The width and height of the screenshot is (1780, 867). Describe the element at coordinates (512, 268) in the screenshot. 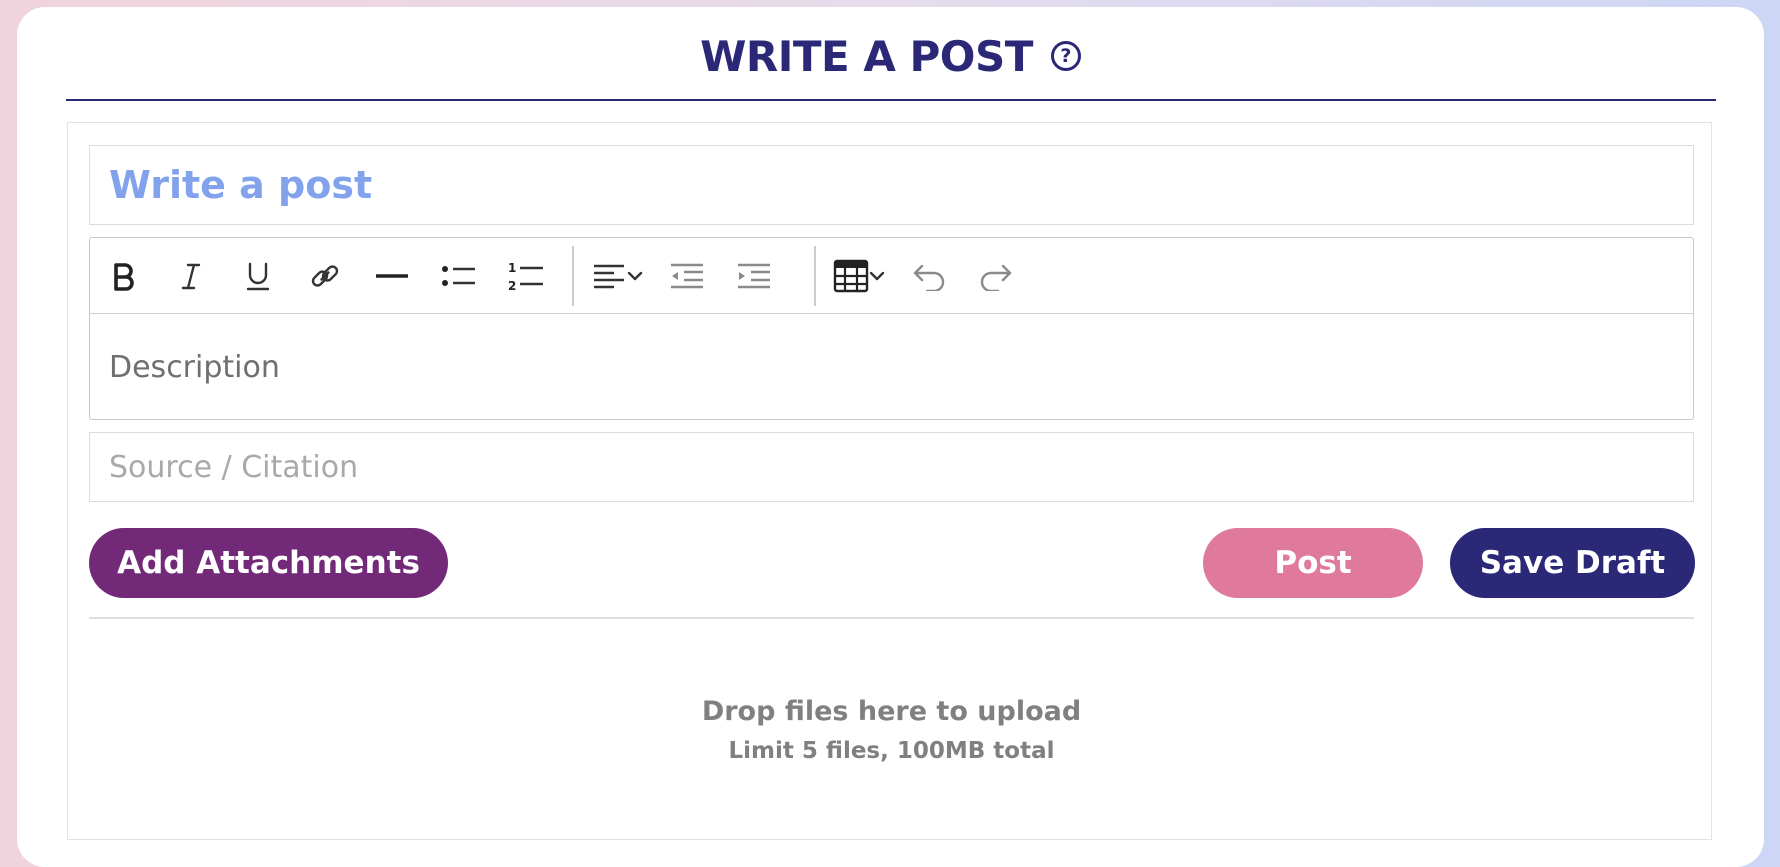

I see `svg-text: 1` at that location.